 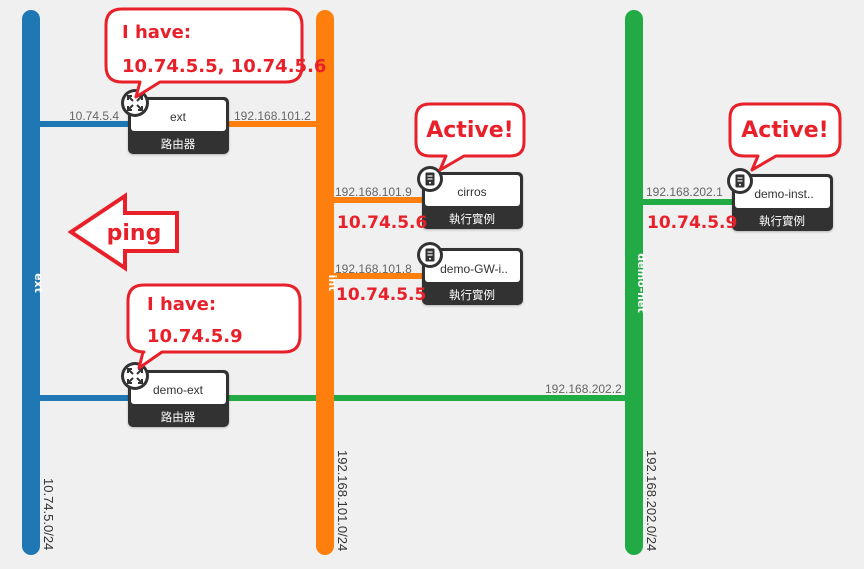 I want to click on floating-ip-label: 10.74.5.6, so click(x=382, y=223).